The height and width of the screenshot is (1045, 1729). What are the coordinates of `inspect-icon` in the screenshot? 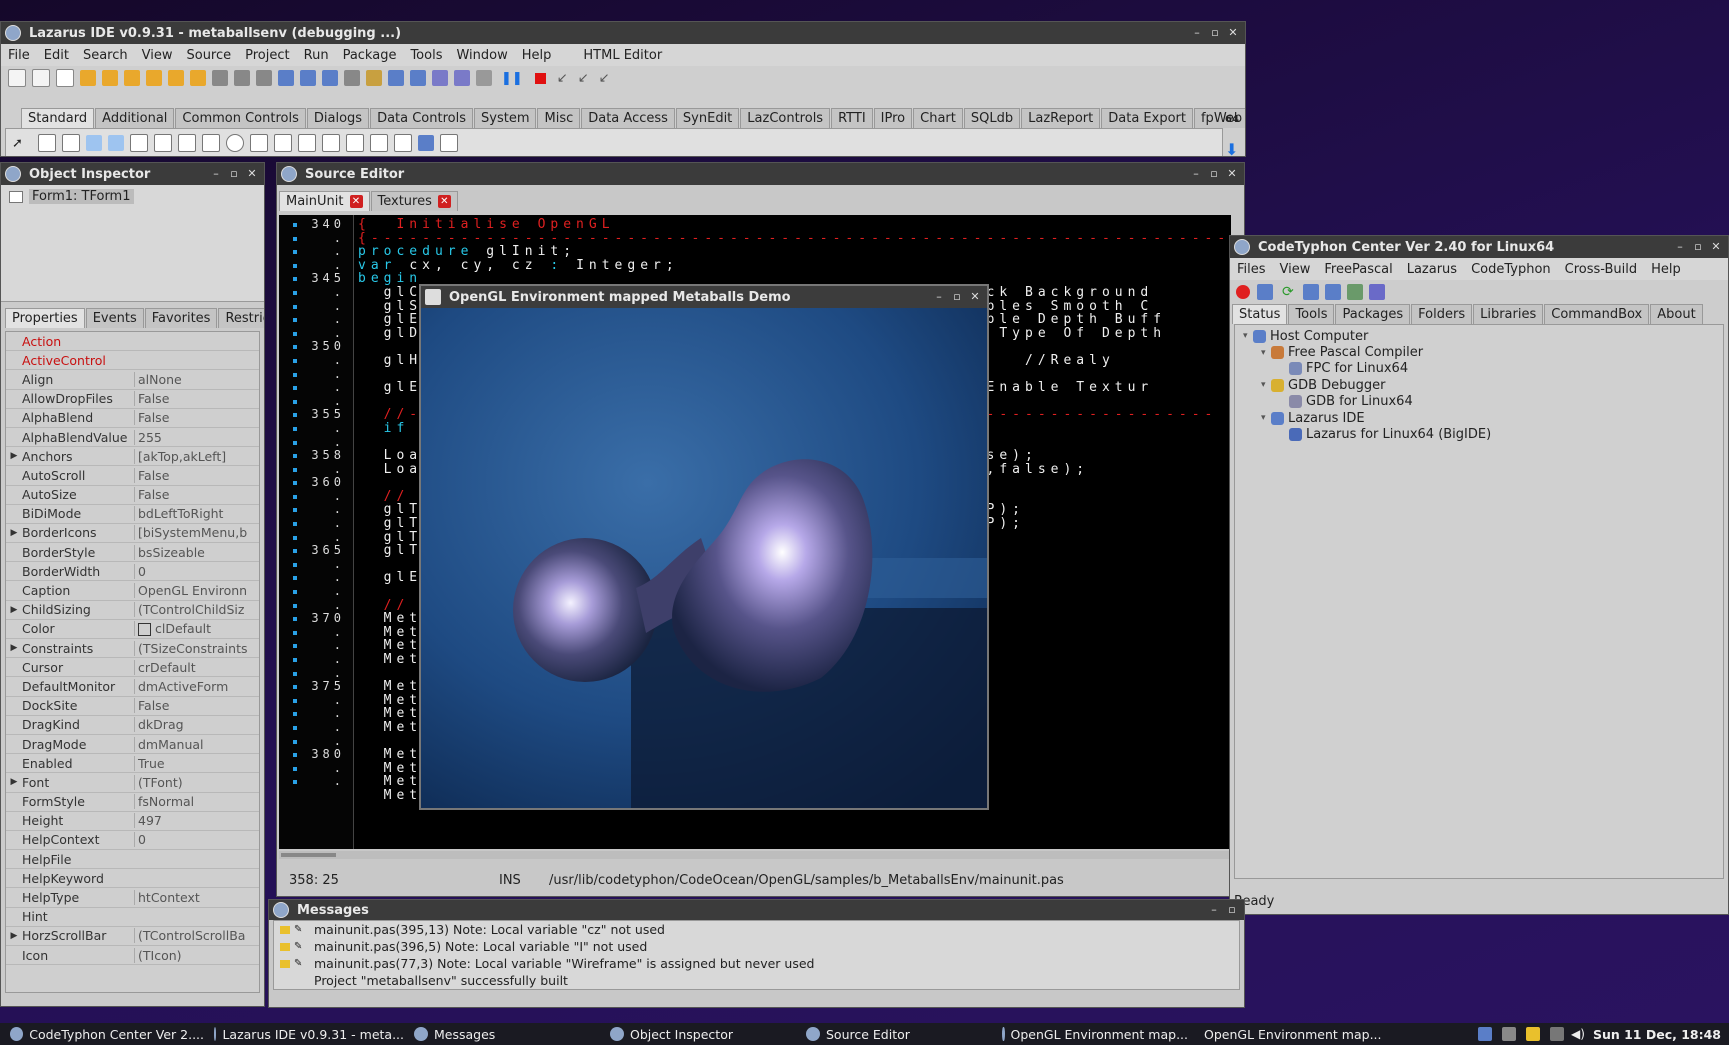 It's located at (418, 78).